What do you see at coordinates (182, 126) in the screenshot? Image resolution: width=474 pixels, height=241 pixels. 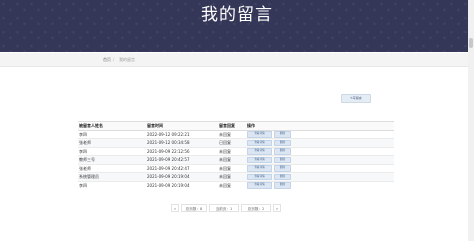 I see `column-header-time: 留言时间` at bounding box center [182, 126].